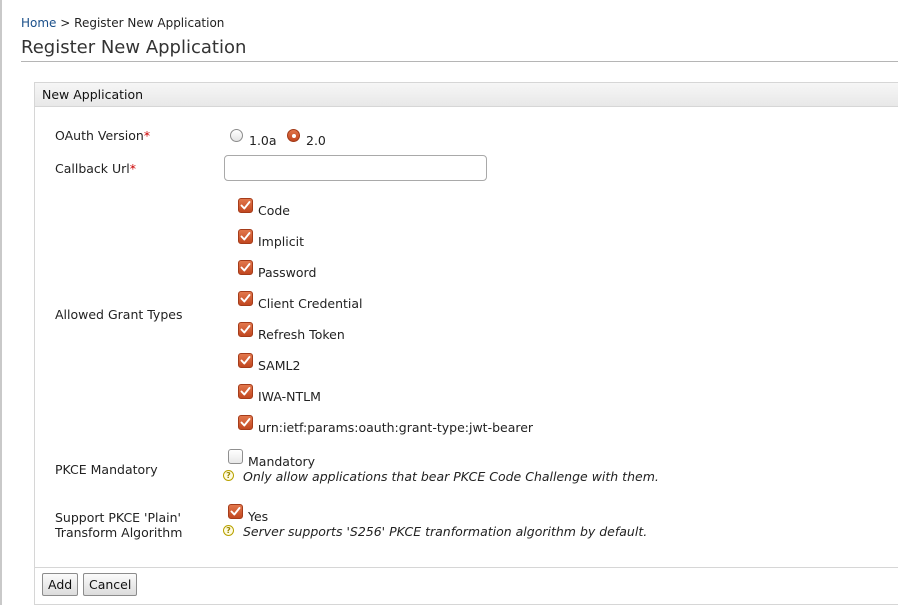 The width and height of the screenshot is (898, 605). What do you see at coordinates (92, 168) in the screenshot?
I see `callback-url-label-text: Callback Url` at bounding box center [92, 168].